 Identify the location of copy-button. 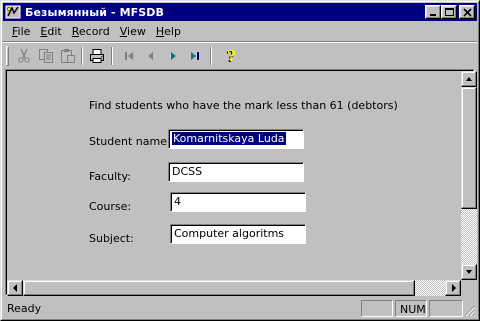
(46, 56).